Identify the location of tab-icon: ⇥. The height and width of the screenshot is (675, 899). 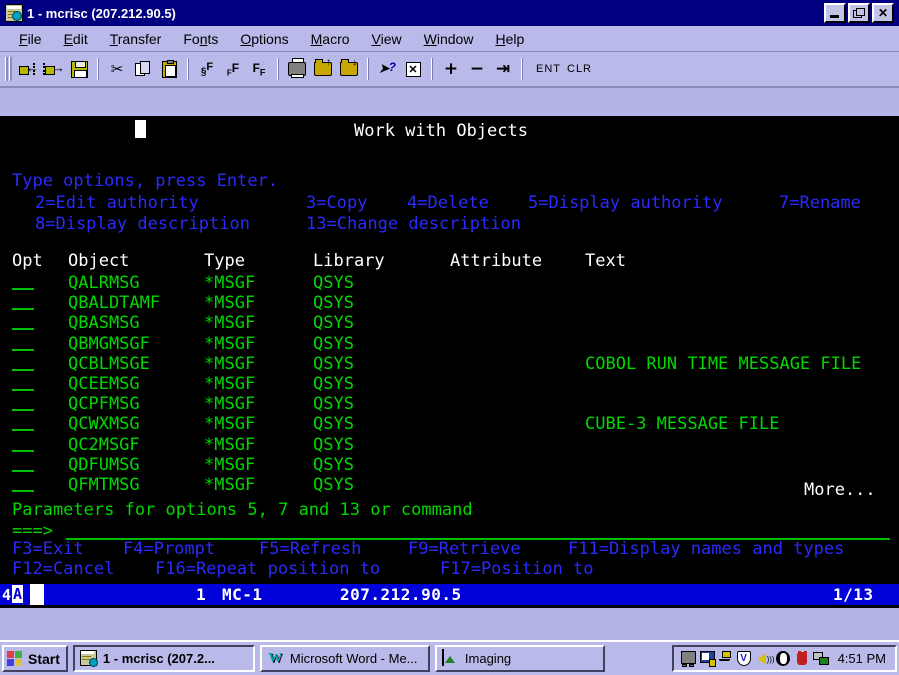
(503, 69).